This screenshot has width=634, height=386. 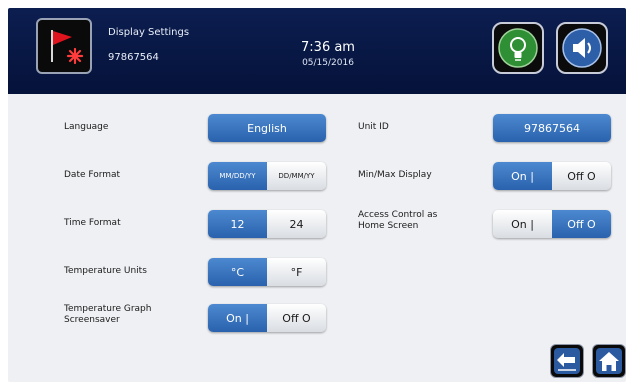 I want to click on sound-button, so click(x=582, y=48).